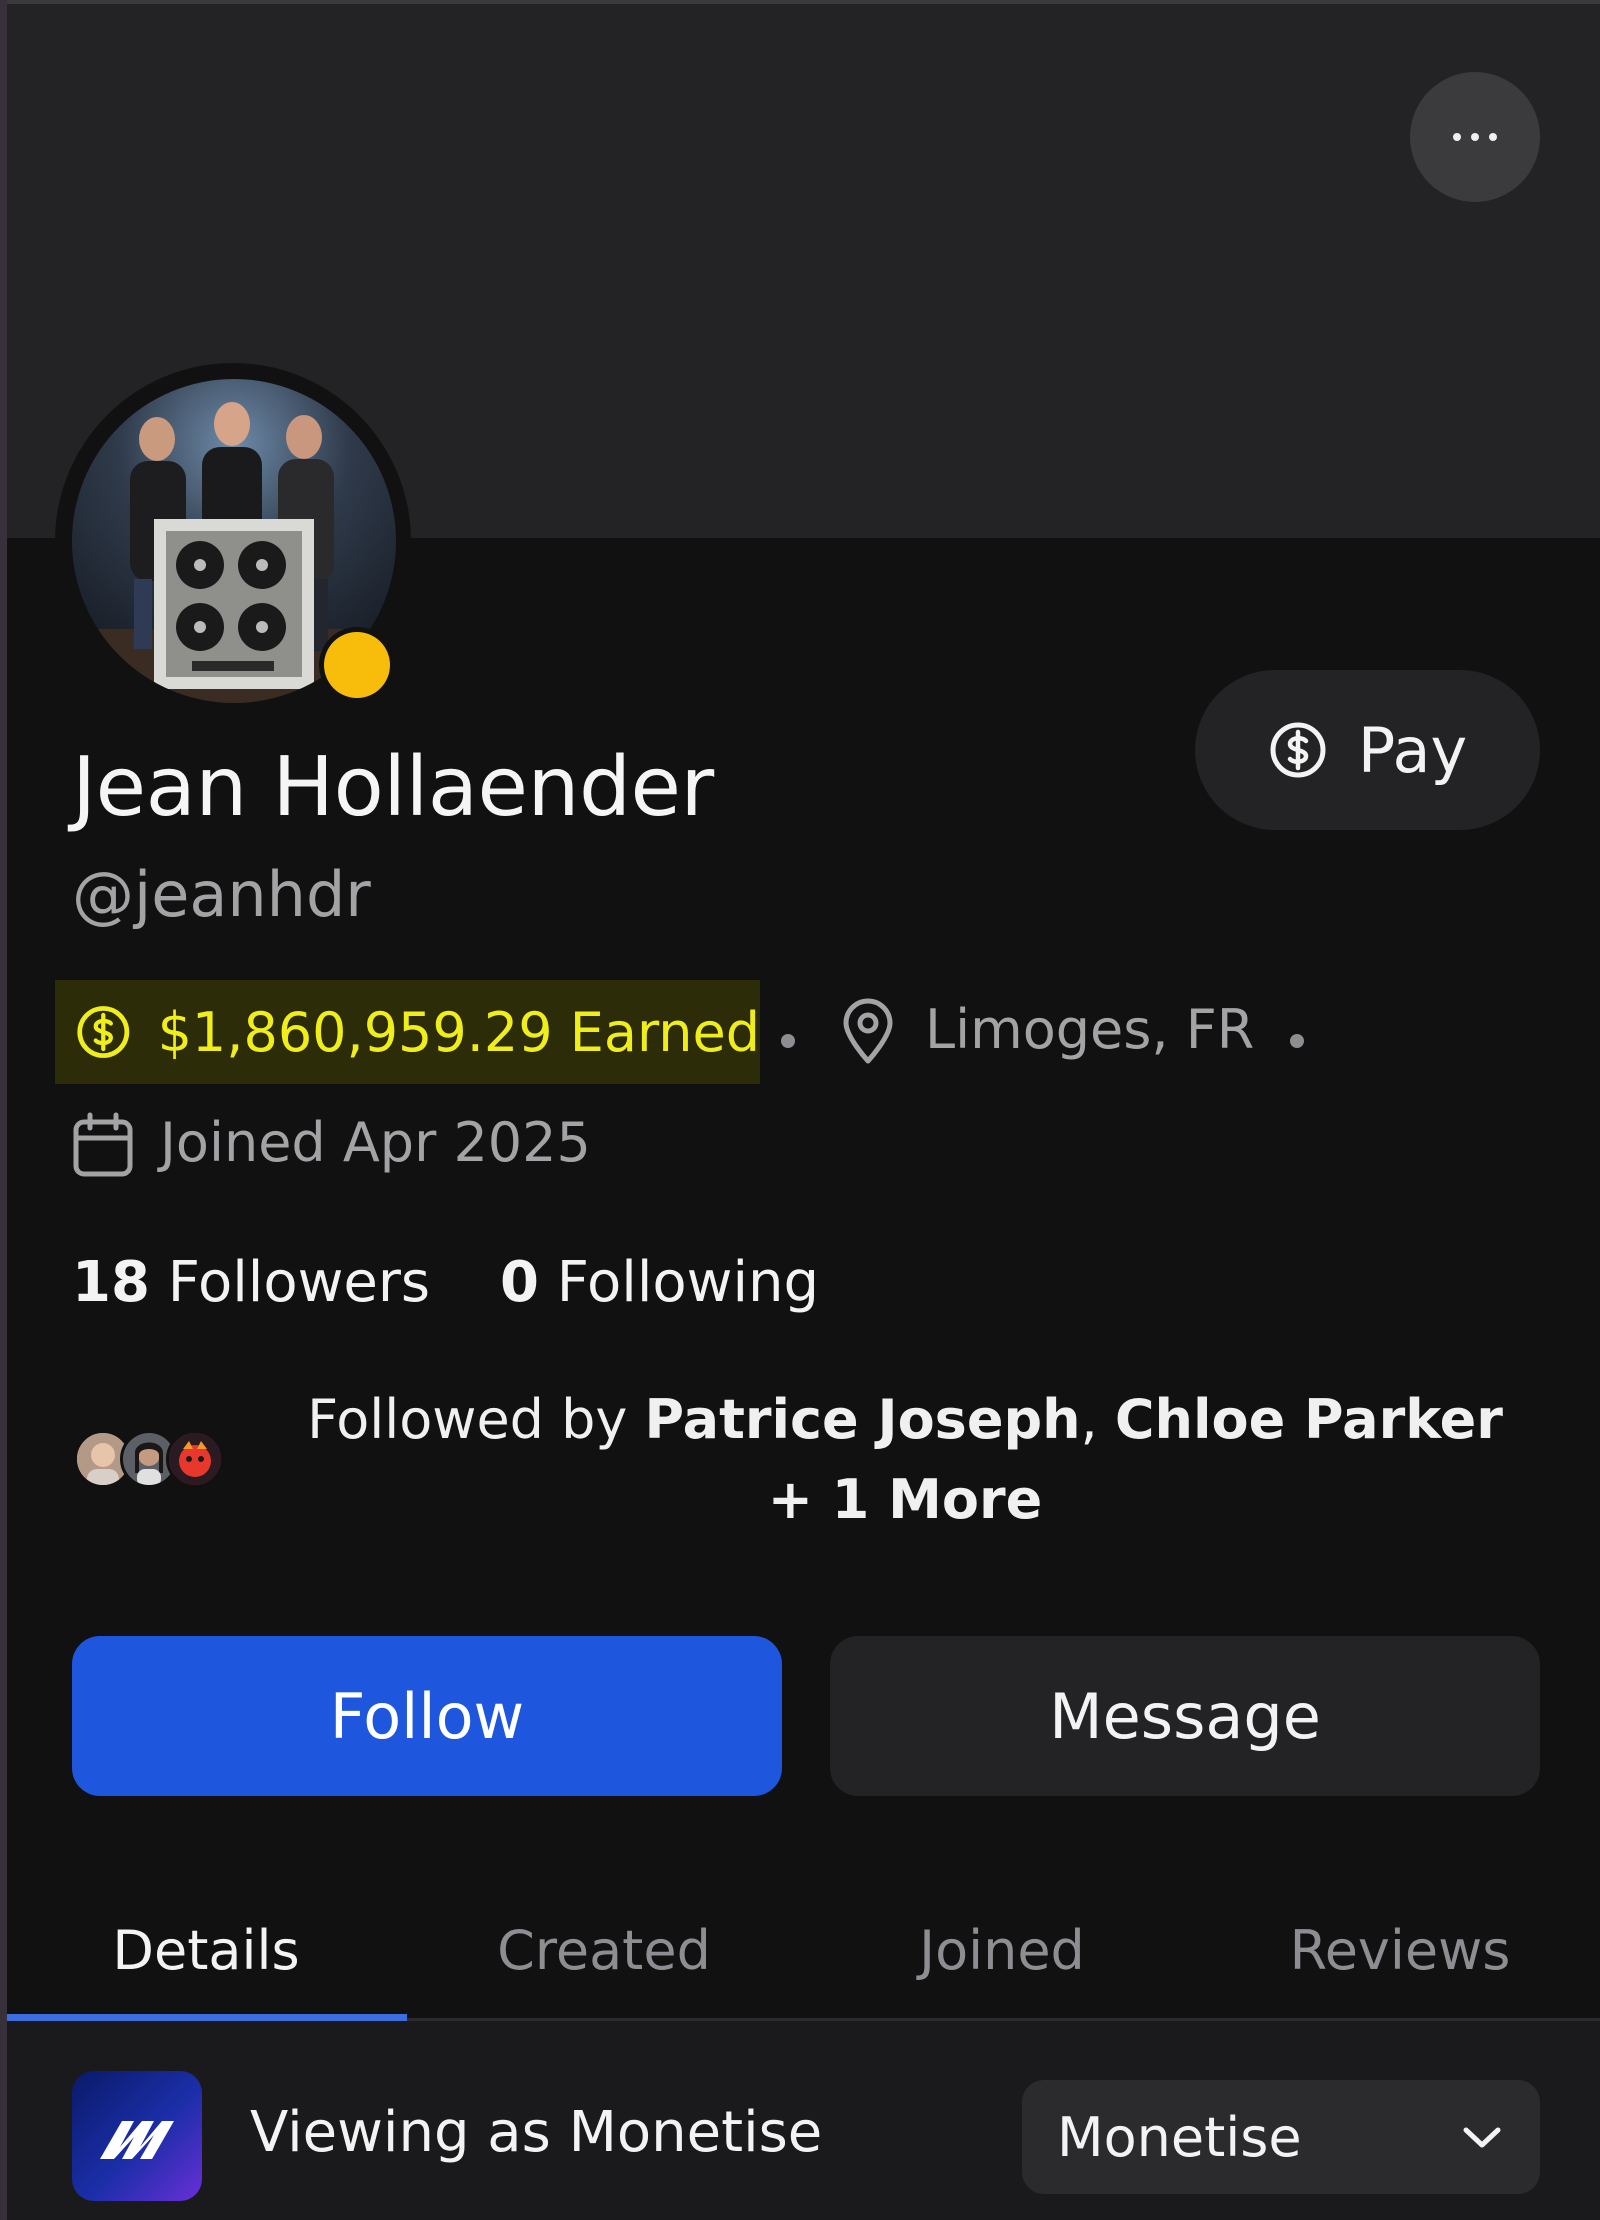 This screenshot has width=1600, height=2220. What do you see at coordinates (111, 1282) in the screenshot?
I see `followers-count: 18` at bounding box center [111, 1282].